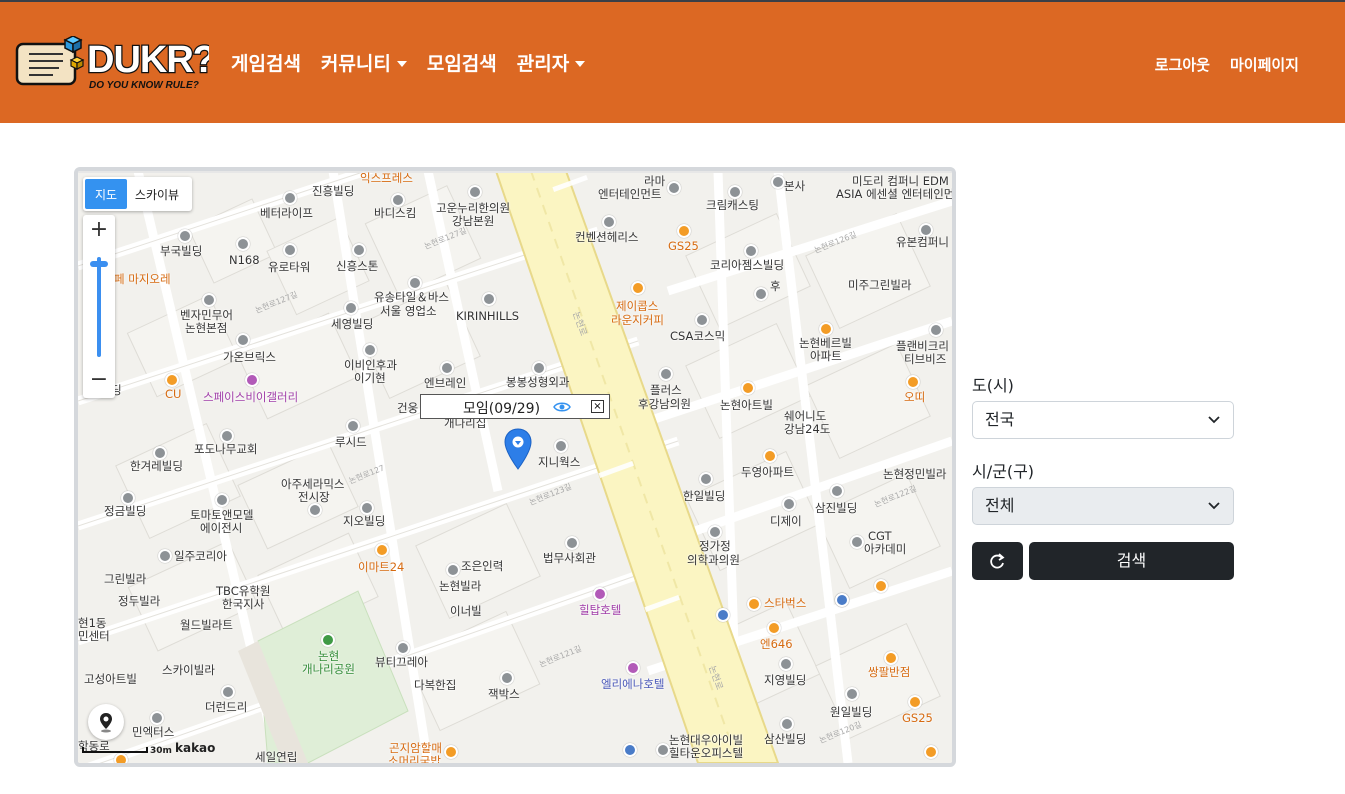  I want to click on map-label: 두영아파트, so click(767, 472).